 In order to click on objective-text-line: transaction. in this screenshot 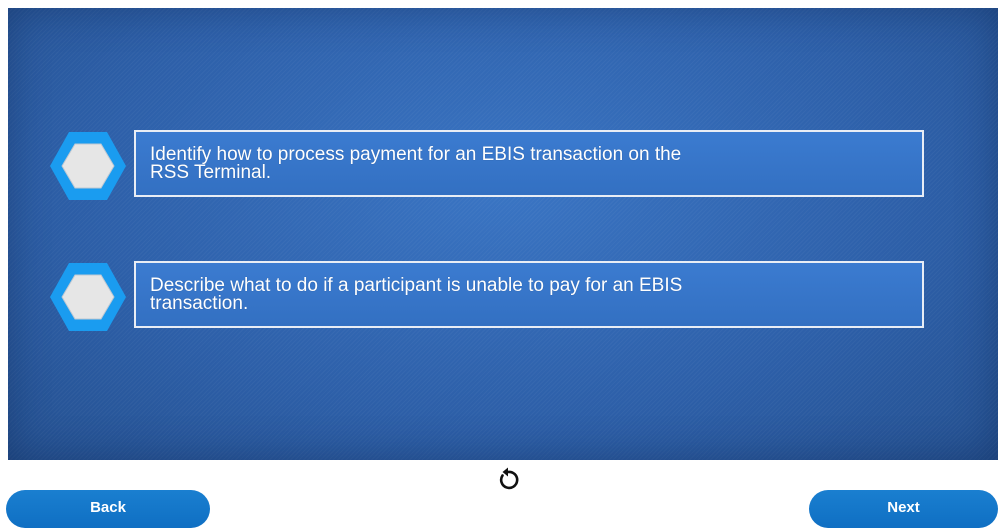, I will do `click(199, 303)`.